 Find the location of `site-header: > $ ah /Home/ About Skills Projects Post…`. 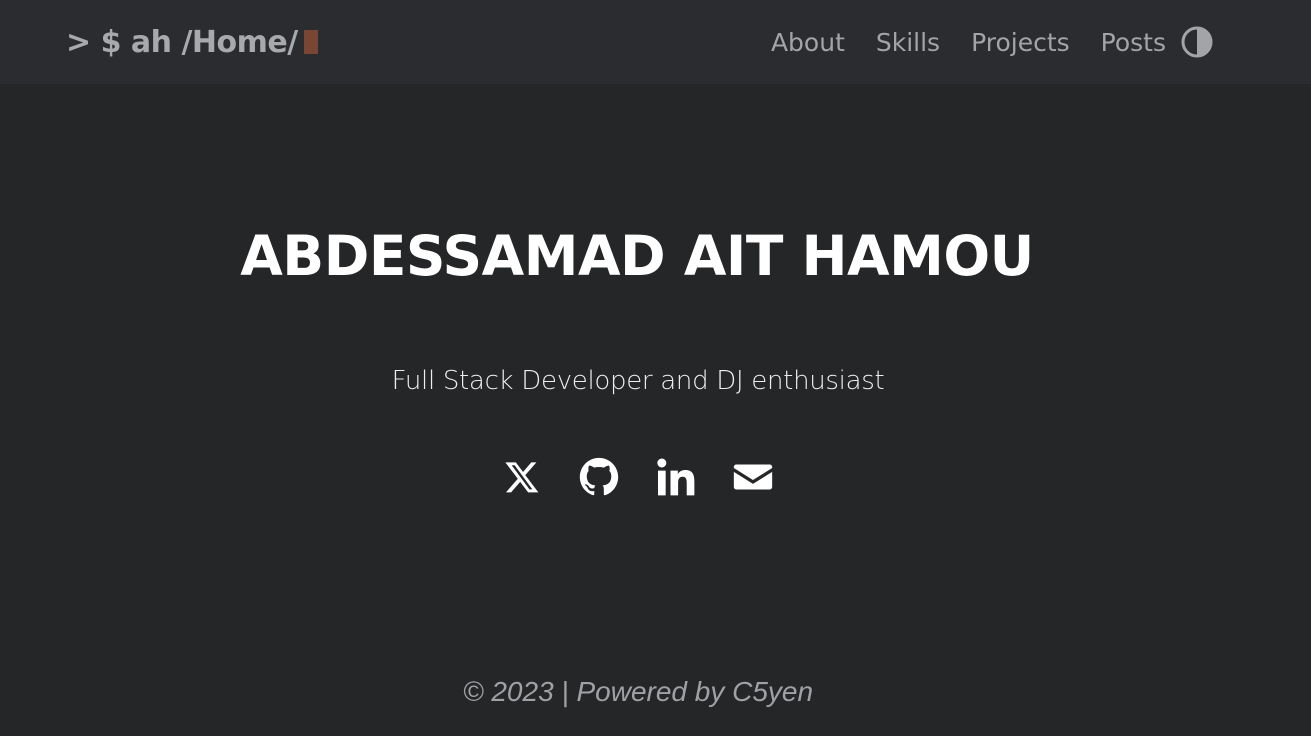

site-header: > $ ah /Home/ About Skills Projects Post… is located at coordinates (655, 42).